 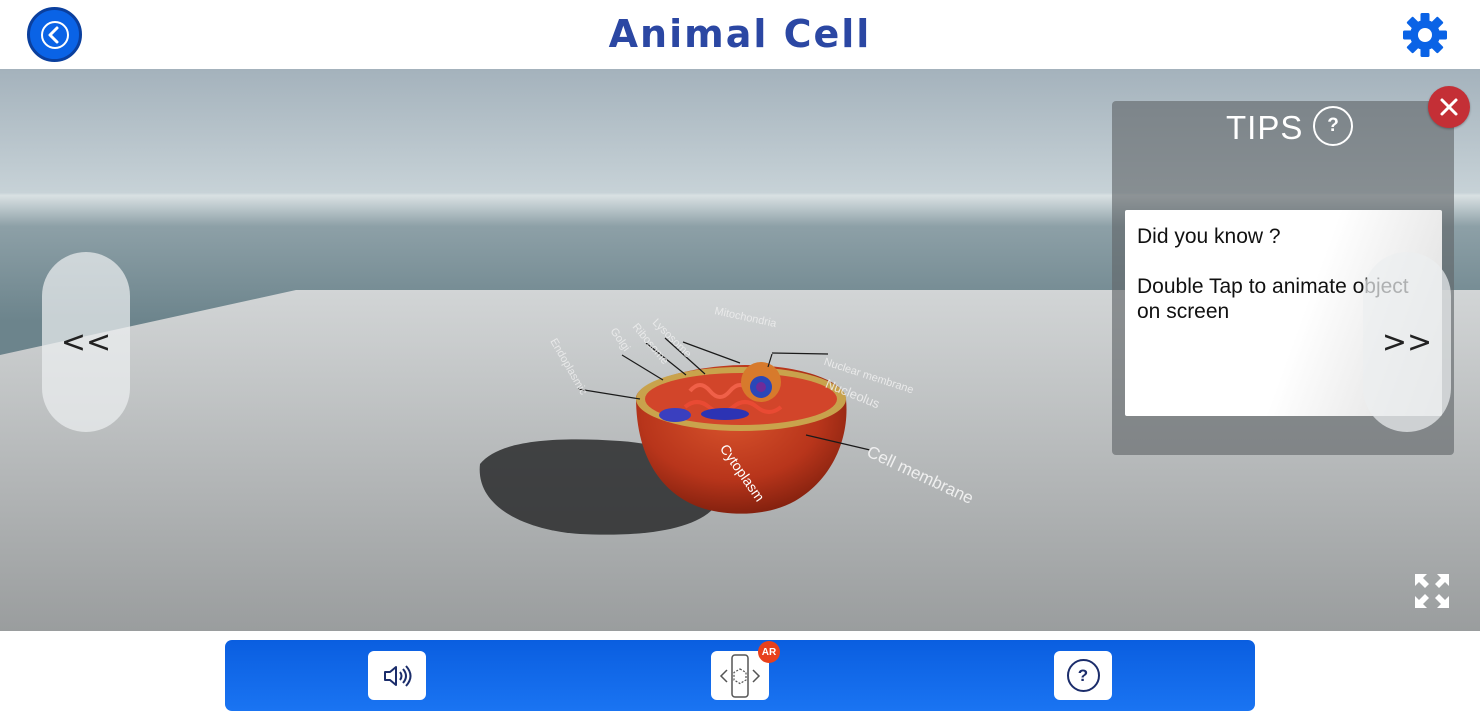 I want to click on header-bar: Animal Cell, so click(x=740, y=34).